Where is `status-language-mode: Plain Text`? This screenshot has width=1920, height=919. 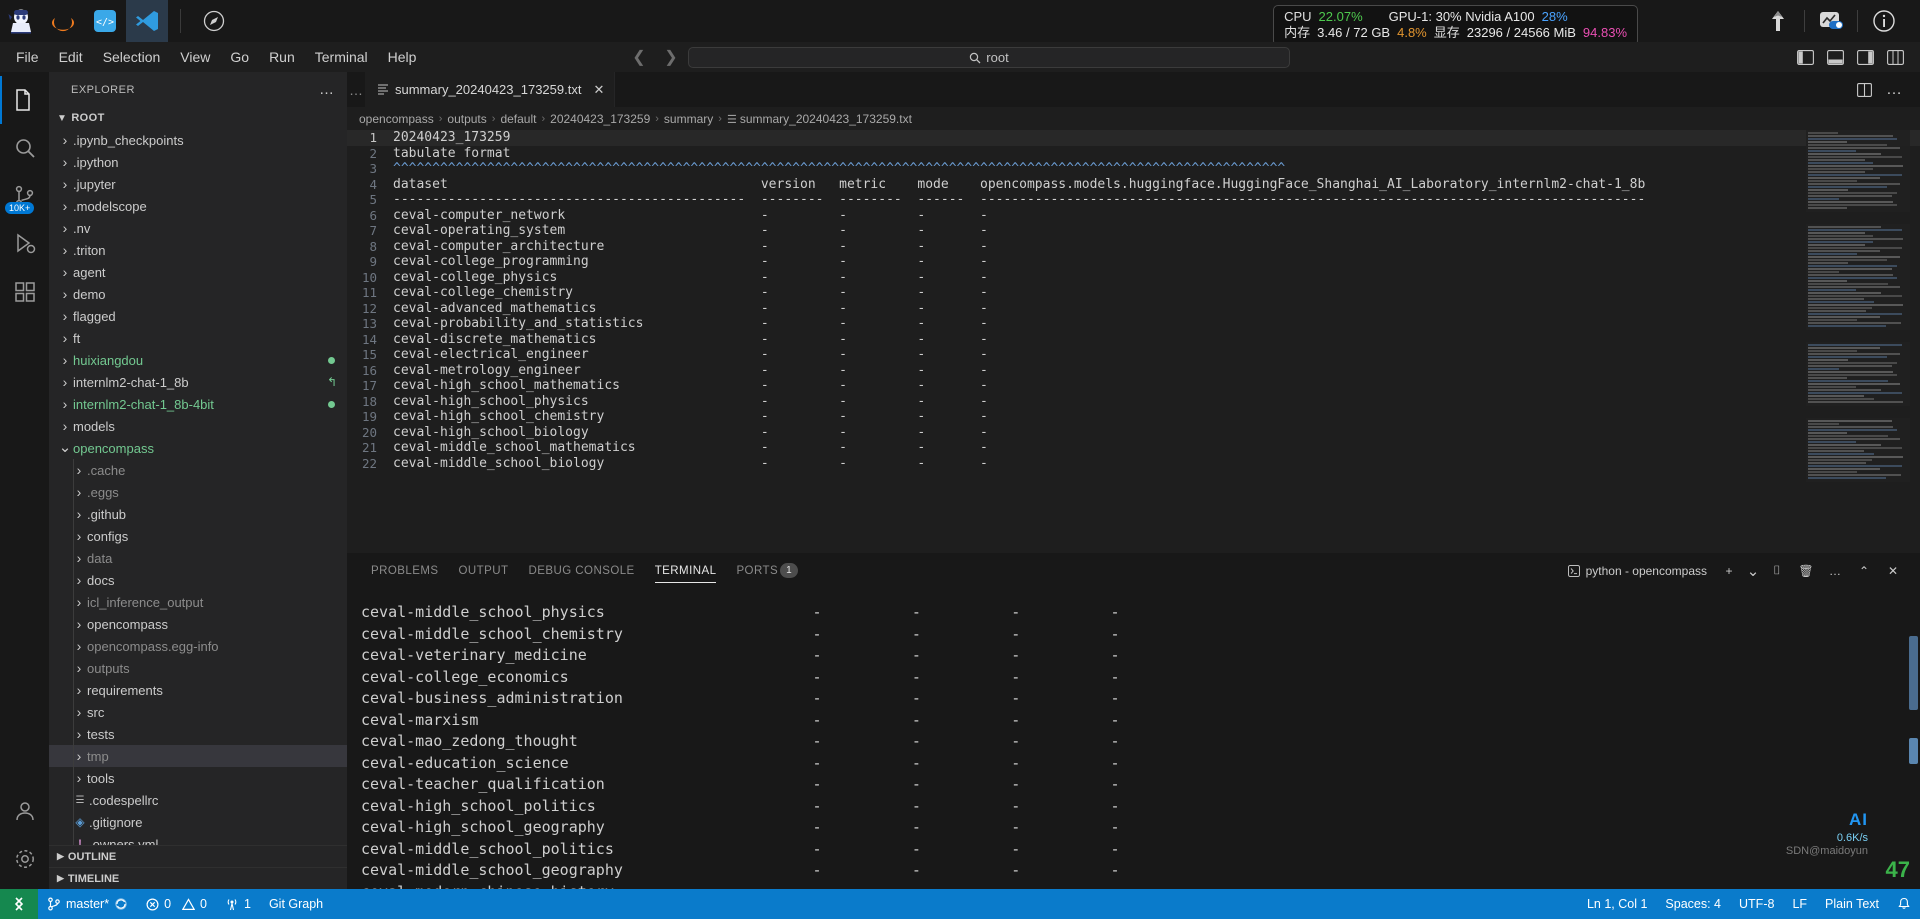 status-language-mode: Plain Text is located at coordinates (1852, 904).